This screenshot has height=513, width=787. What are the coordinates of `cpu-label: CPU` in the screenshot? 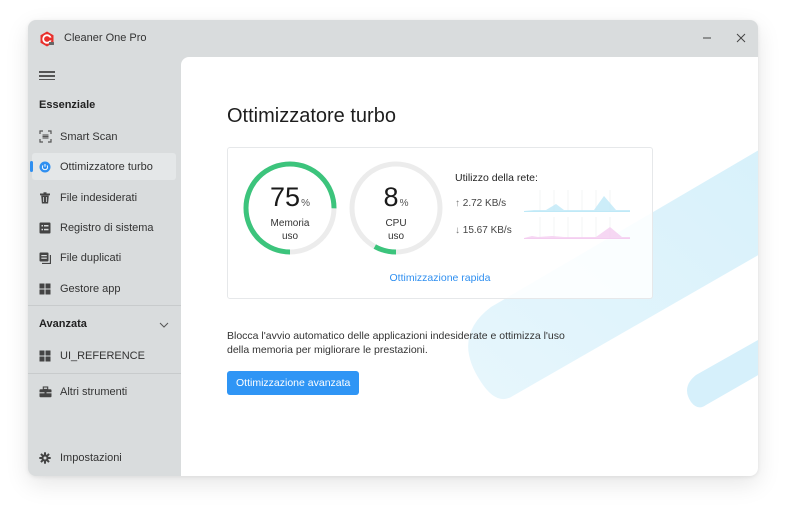 It's located at (396, 223).